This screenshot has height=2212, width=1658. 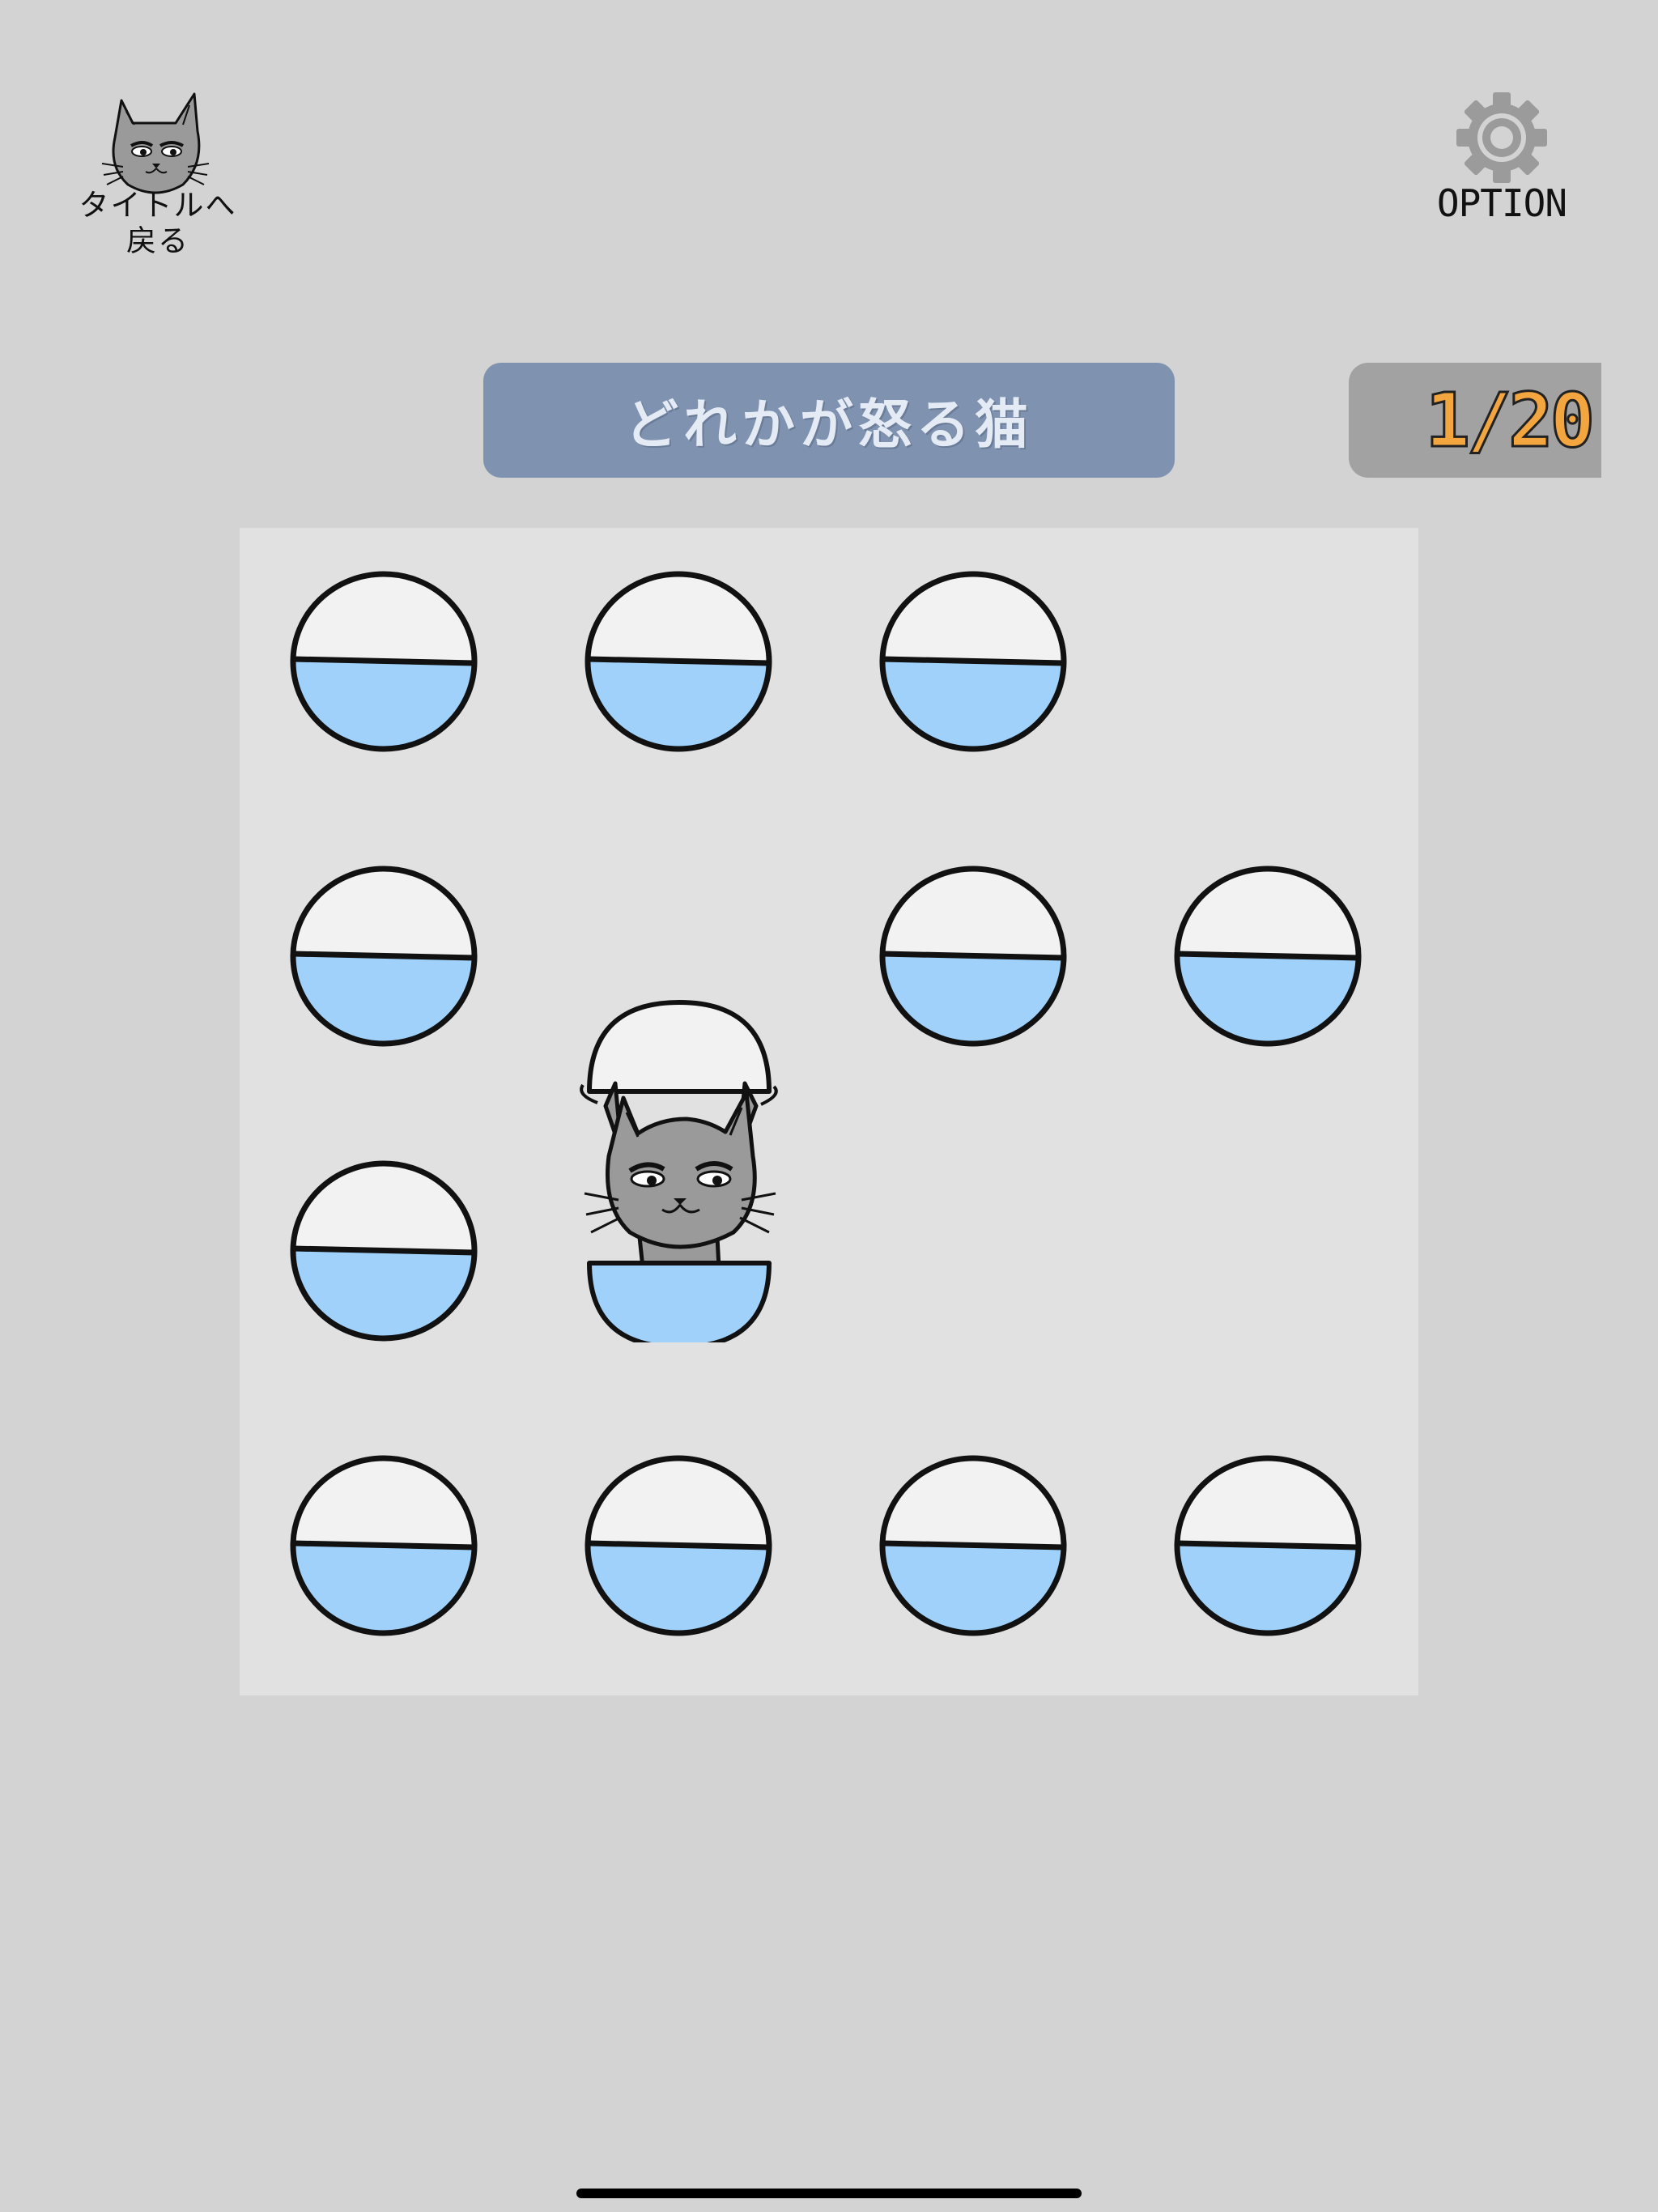 What do you see at coordinates (678, 1546) in the screenshot?
I see `capsule-r4-c2` at bounding box center [678, 1546].